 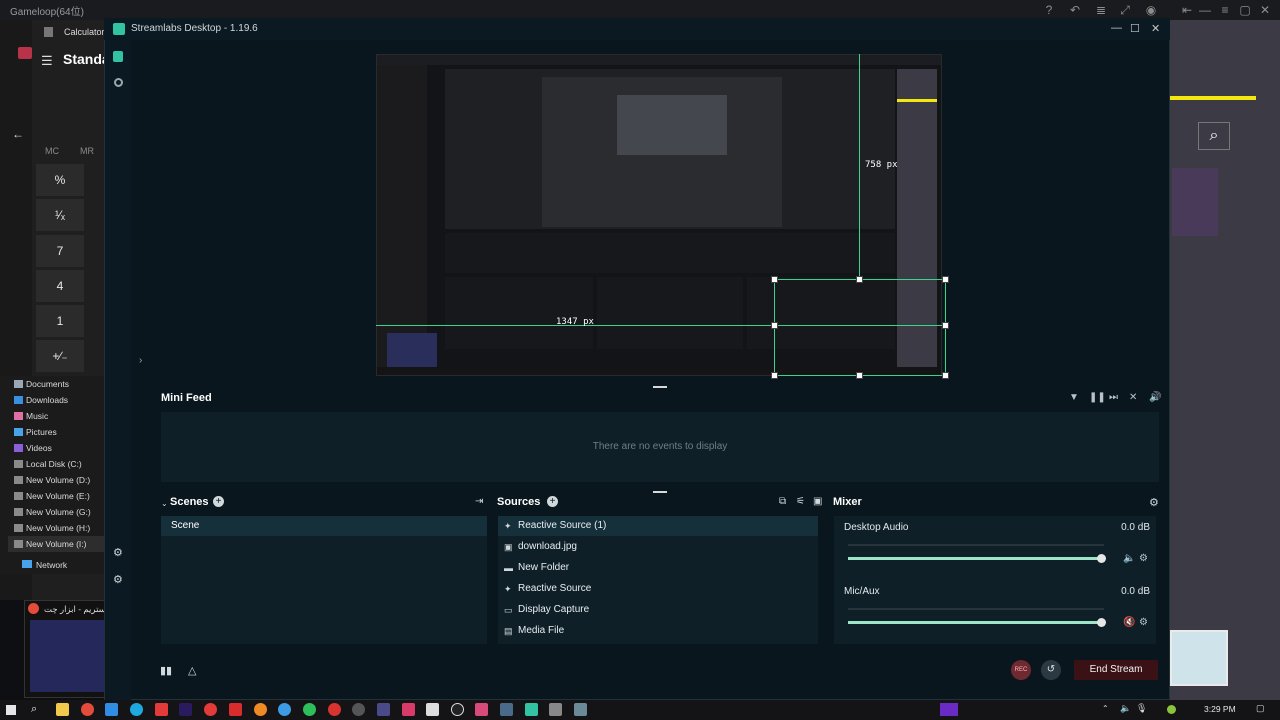 What do you see at coordinates (18, 134) in the screenshot?
I see `back-icon: ←` at bounding box center [18, 134].